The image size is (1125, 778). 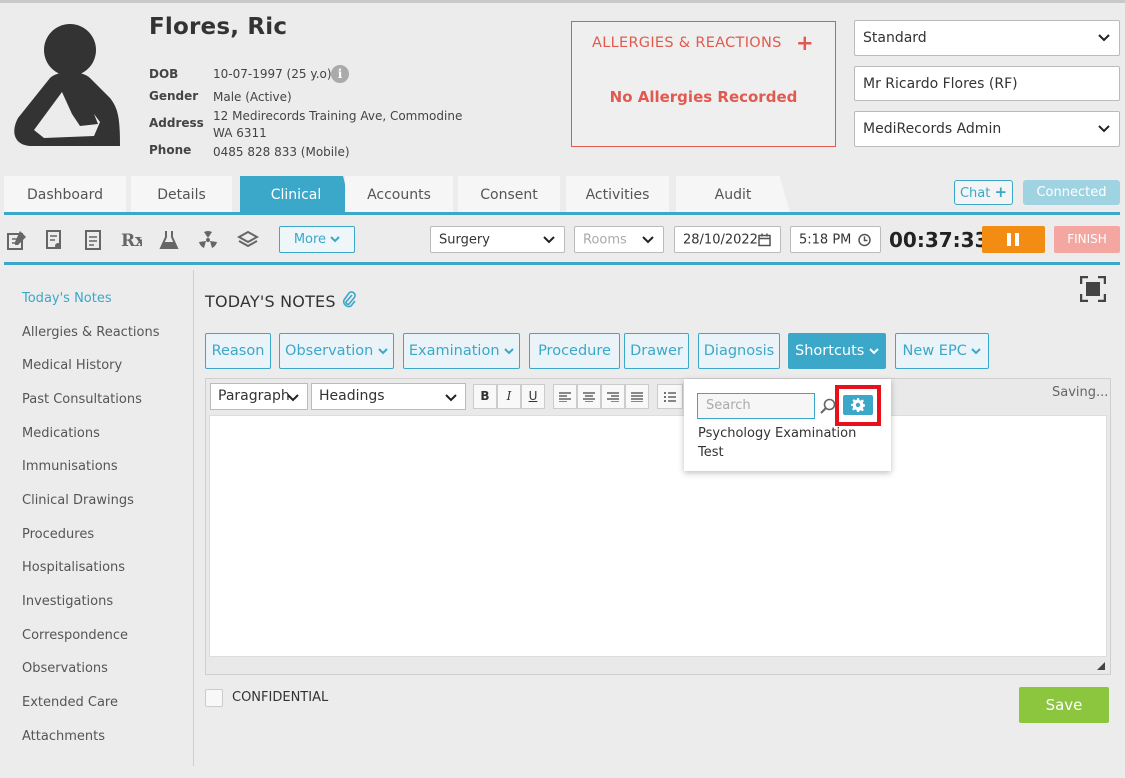 What do you see at coordinates (349, 300) in the screenshot?
I see `paperclip-icon` at bounding box center [349, 300].